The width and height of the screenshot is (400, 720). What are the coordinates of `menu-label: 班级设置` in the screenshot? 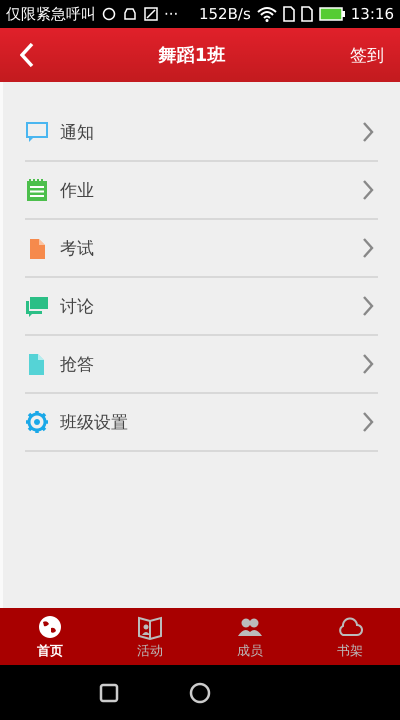 It's located at (94, 423).